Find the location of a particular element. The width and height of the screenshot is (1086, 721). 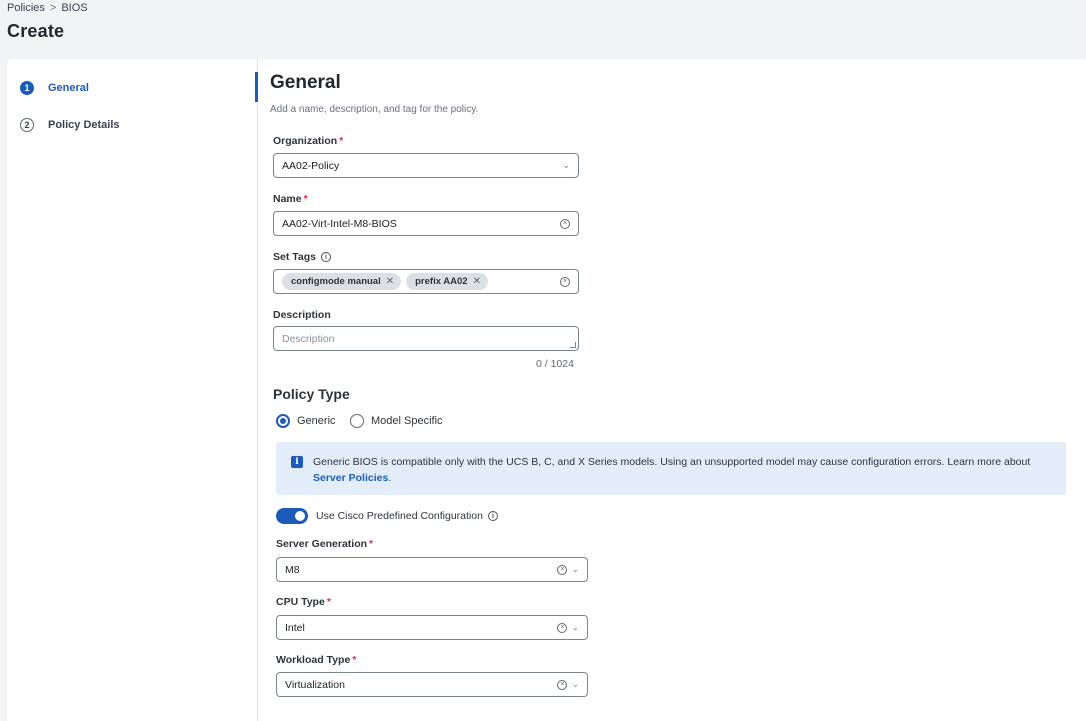

banner-suffix: . is located at coordinates (390, 478).